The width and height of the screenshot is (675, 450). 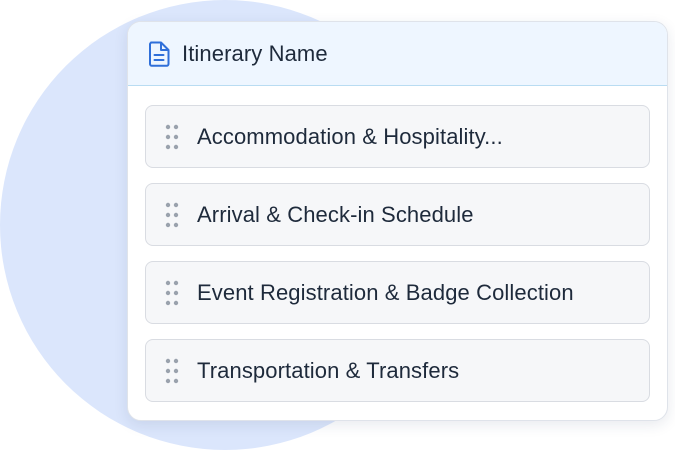 What do you see at coordinates (335, 214) in the screenshot?
I see `list-item-label: Arrival & Check-in Schedule` at bounding box center [335, 214].